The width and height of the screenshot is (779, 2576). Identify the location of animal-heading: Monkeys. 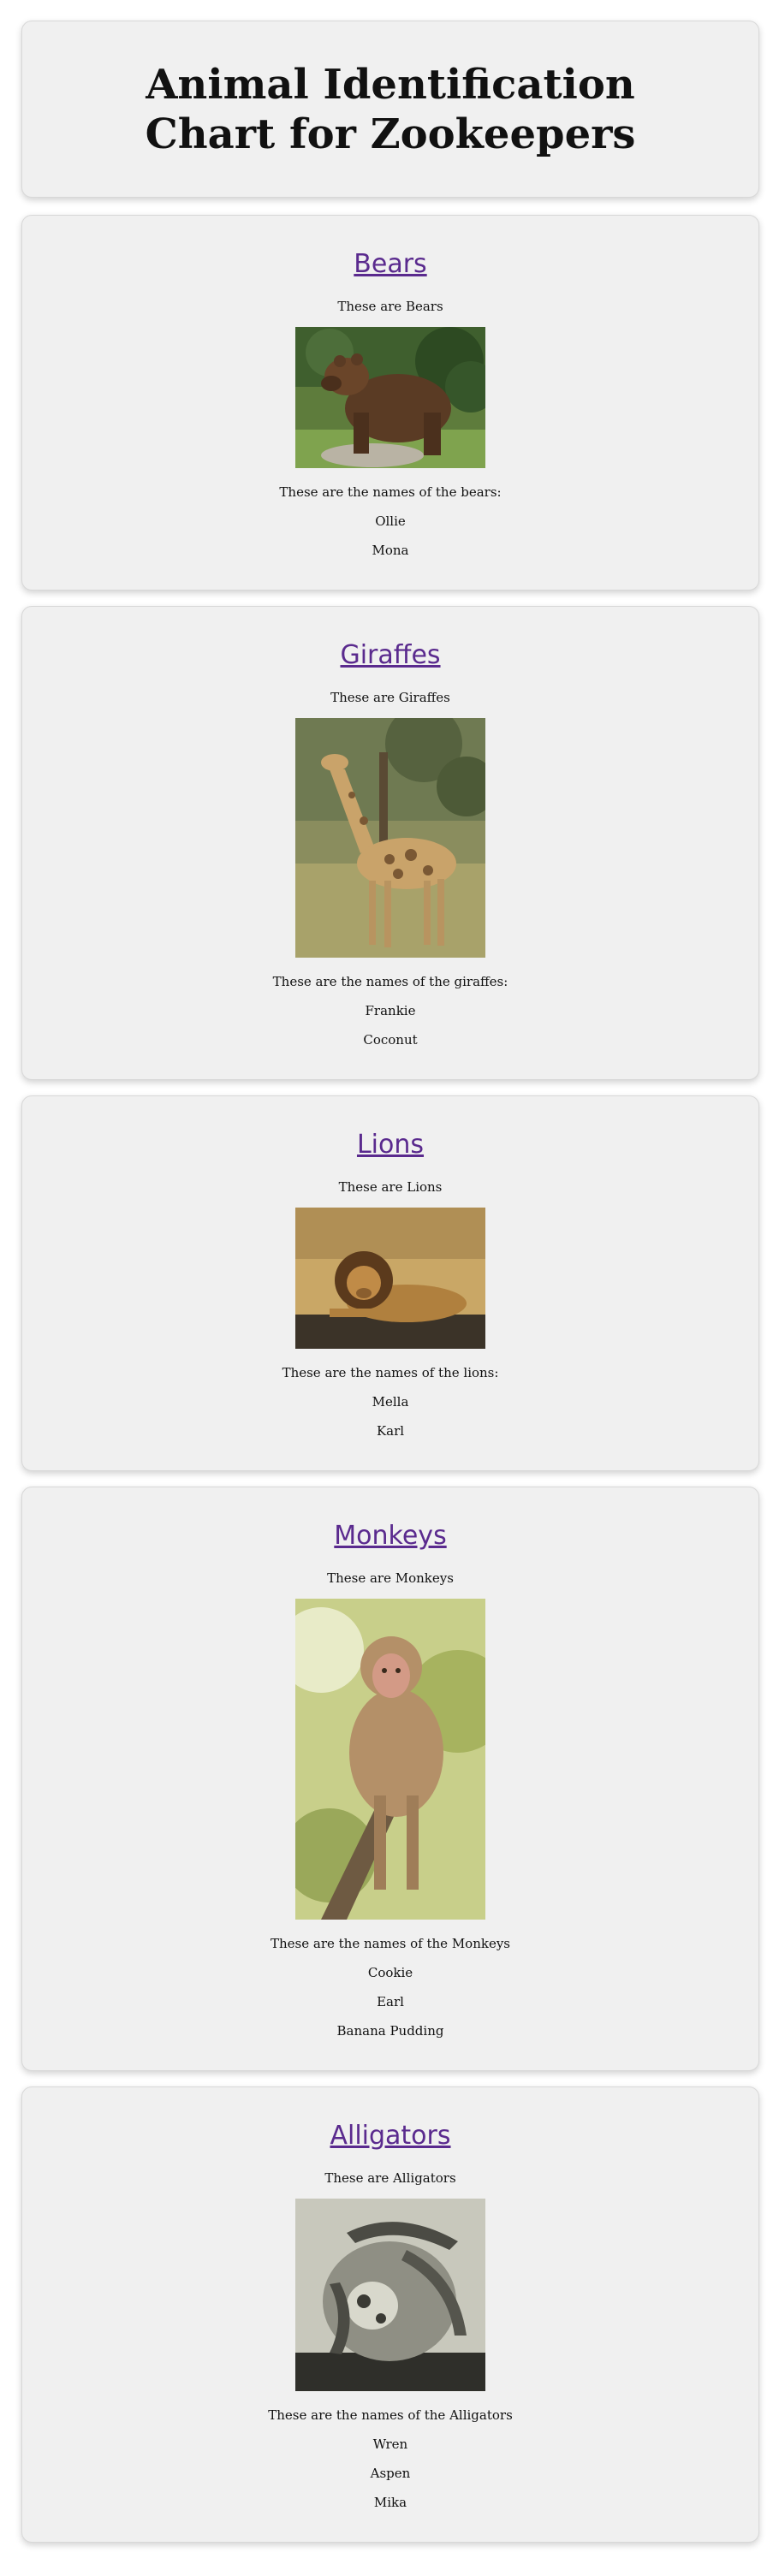
(390, 1536).